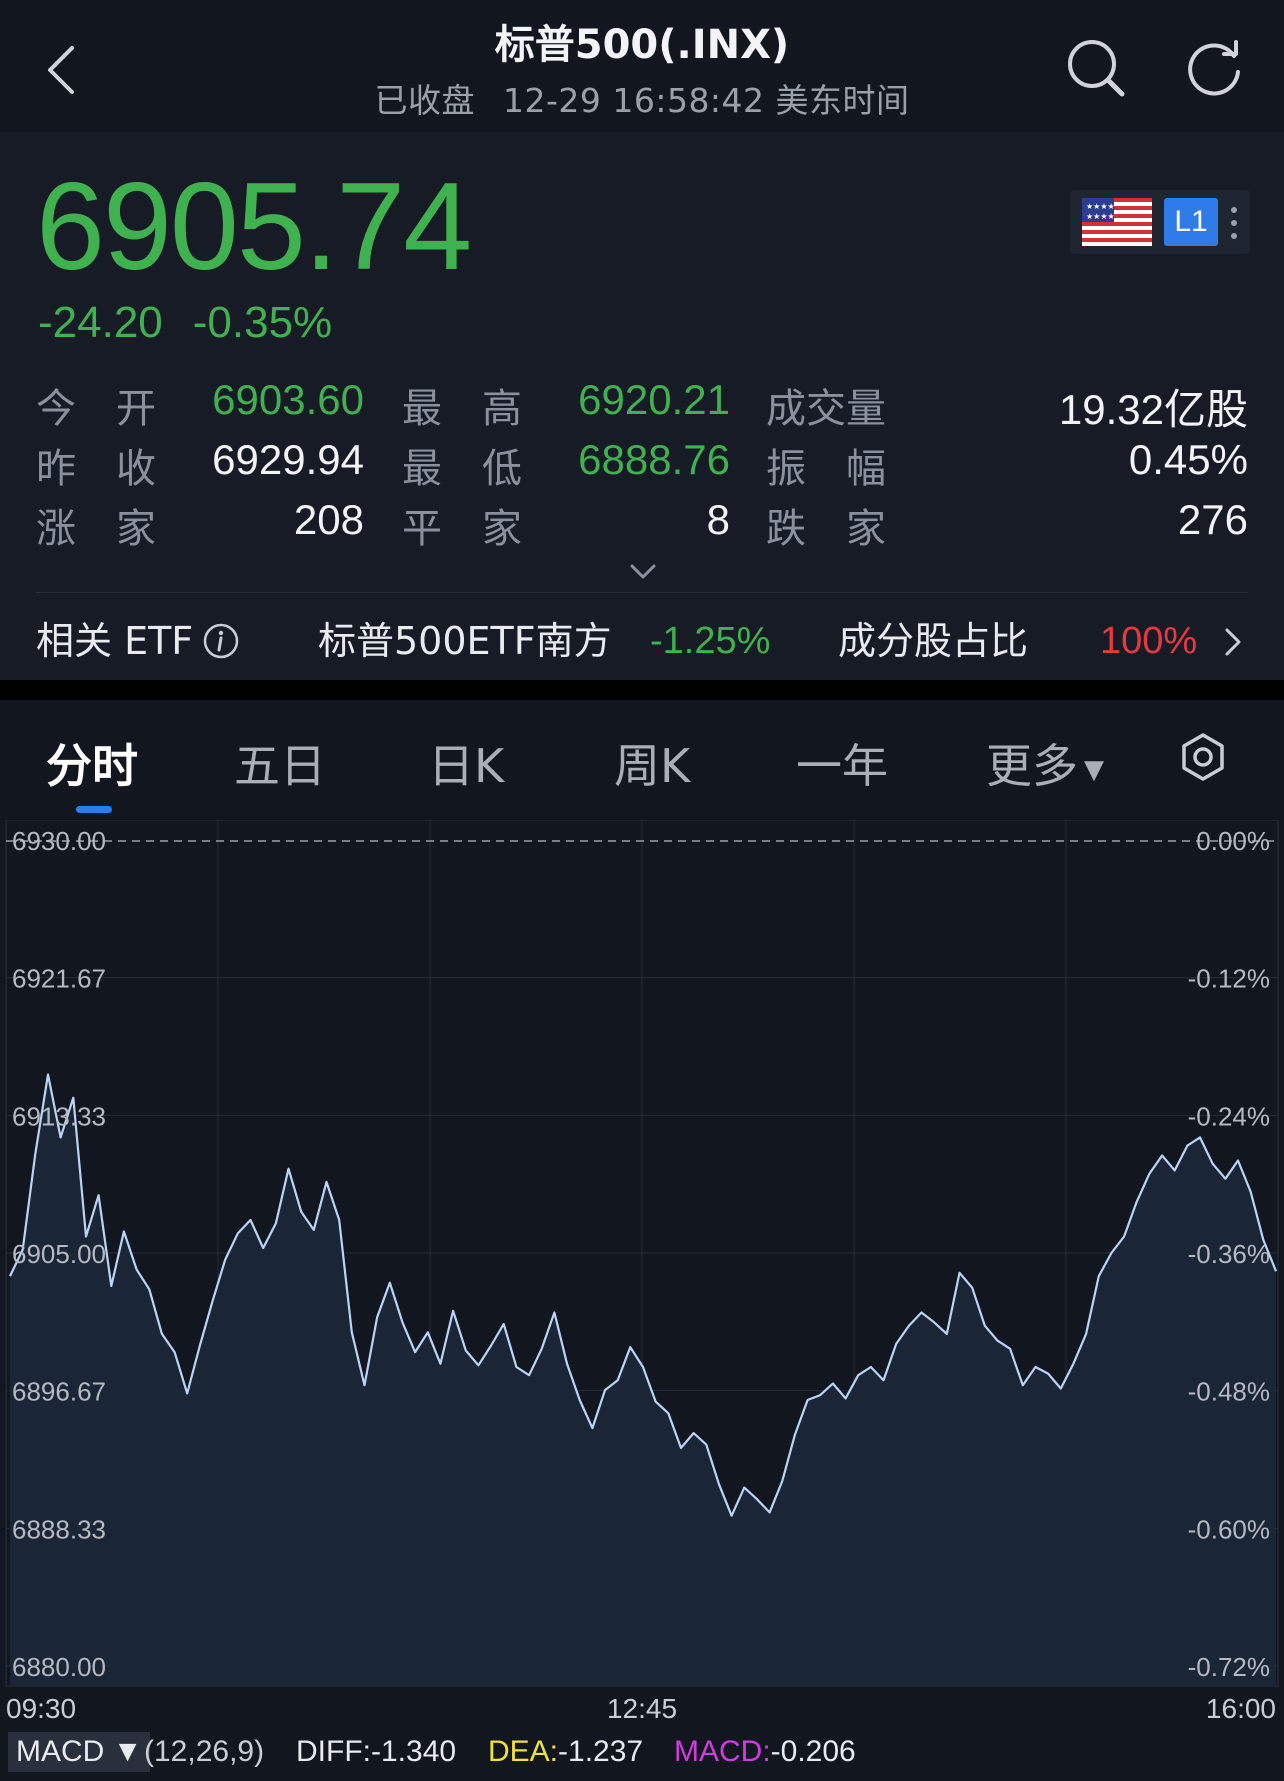  I want to click on change-value: -24.20, so click(100, 322).